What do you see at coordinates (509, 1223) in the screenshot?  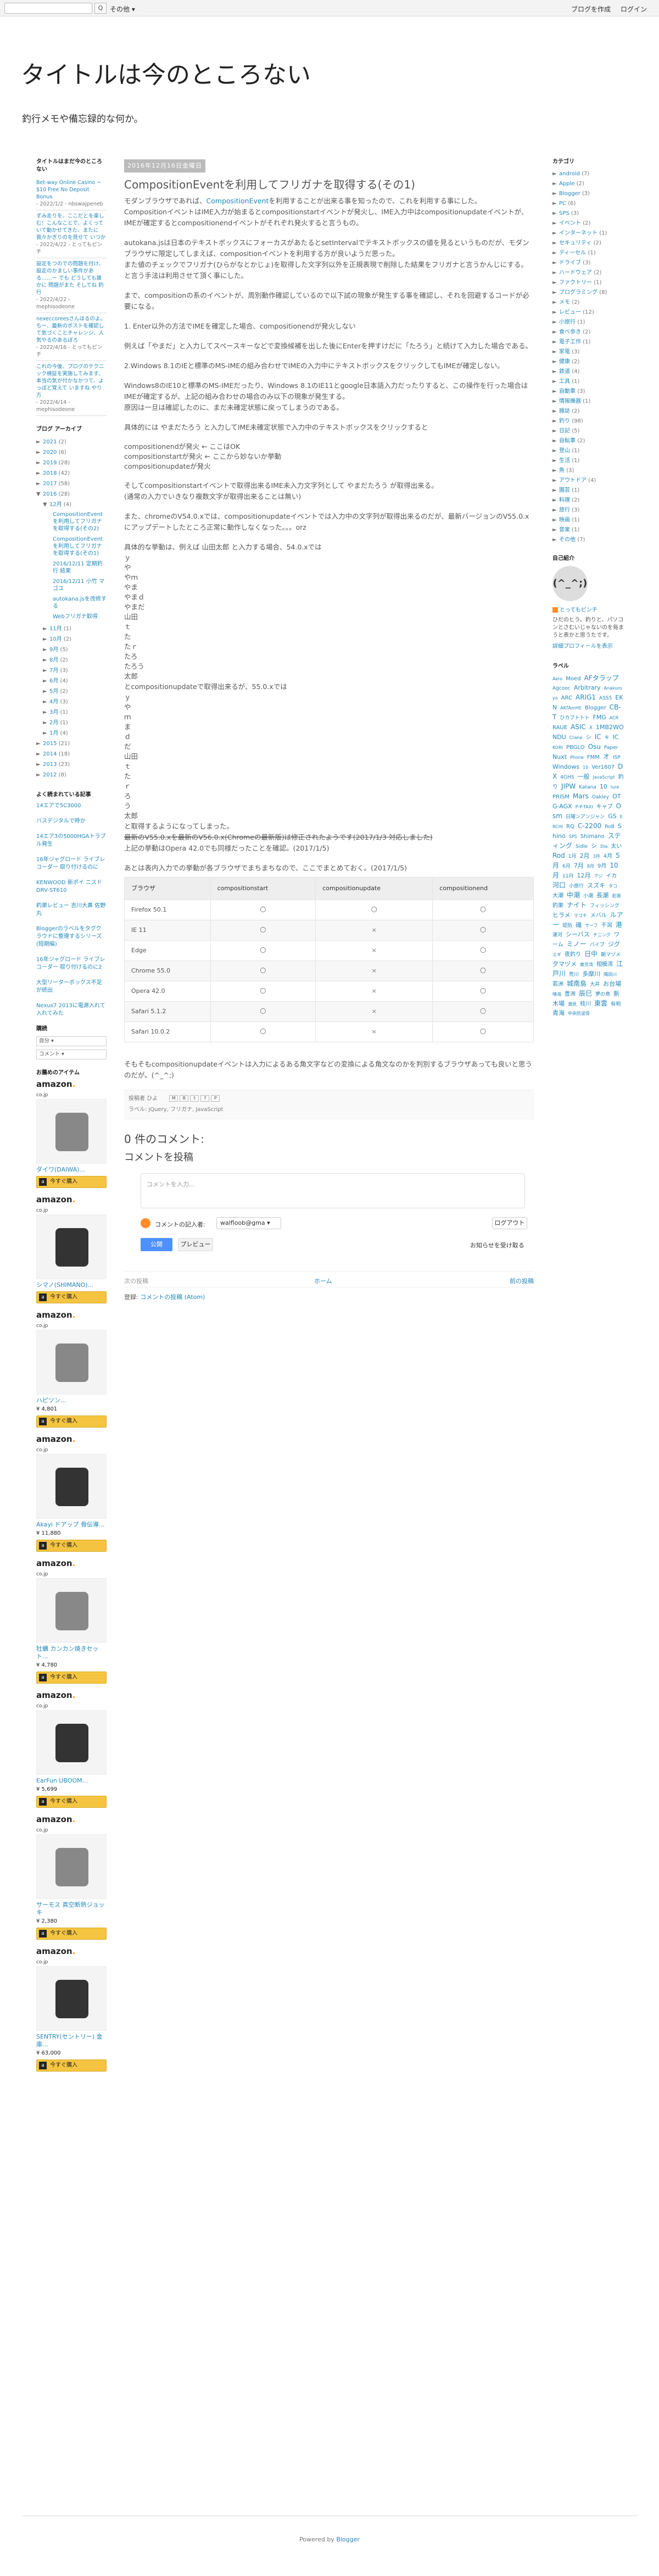 I see `logout-button: ログアウト` at bounding box center [509, 1223].